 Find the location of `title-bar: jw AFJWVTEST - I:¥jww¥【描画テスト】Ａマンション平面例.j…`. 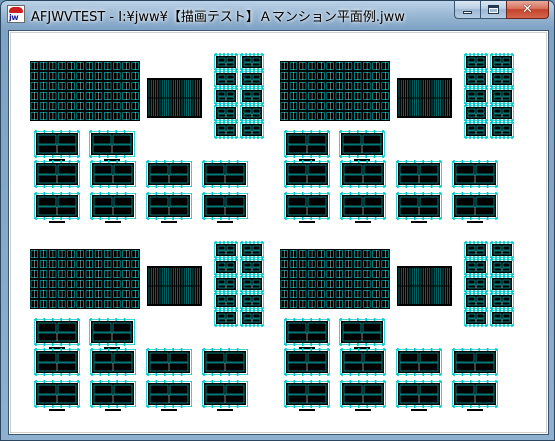

title-bar: jw AFJWVTEST - I:¥jww¥【描画テスト】Ａマンション平面例.j… is located at coordinates (277, 14).